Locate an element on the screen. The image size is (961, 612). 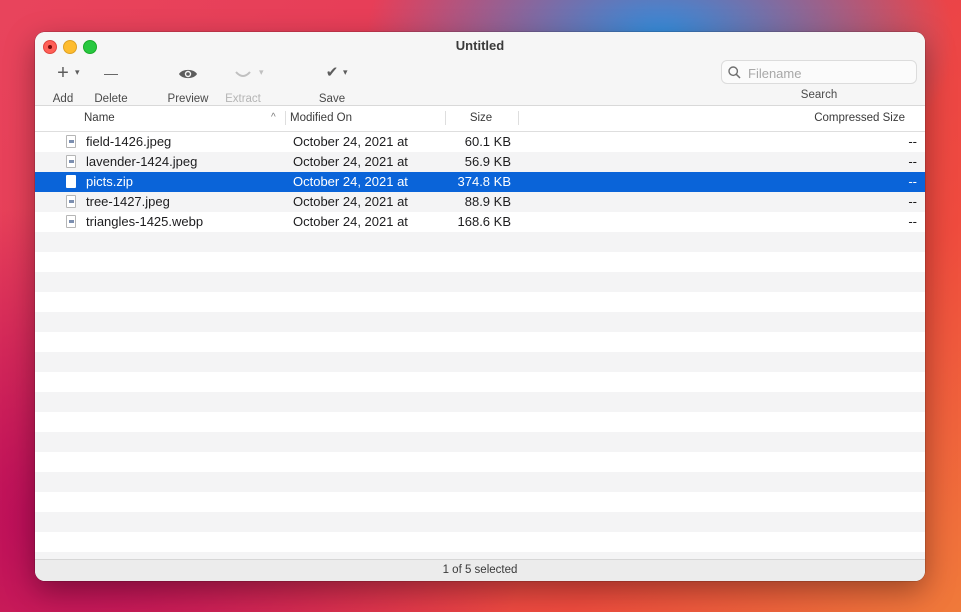
column-header-name: Name is located at coordinates (184, 118).